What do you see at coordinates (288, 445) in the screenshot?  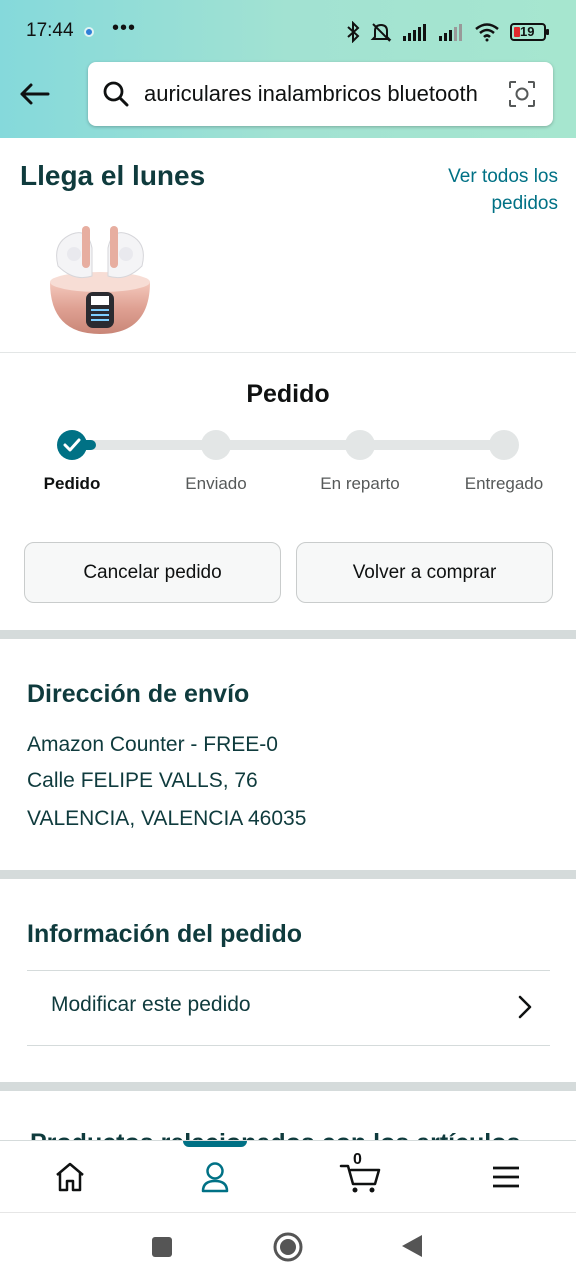 I see `progress-track` at bounding box center [288, 445].